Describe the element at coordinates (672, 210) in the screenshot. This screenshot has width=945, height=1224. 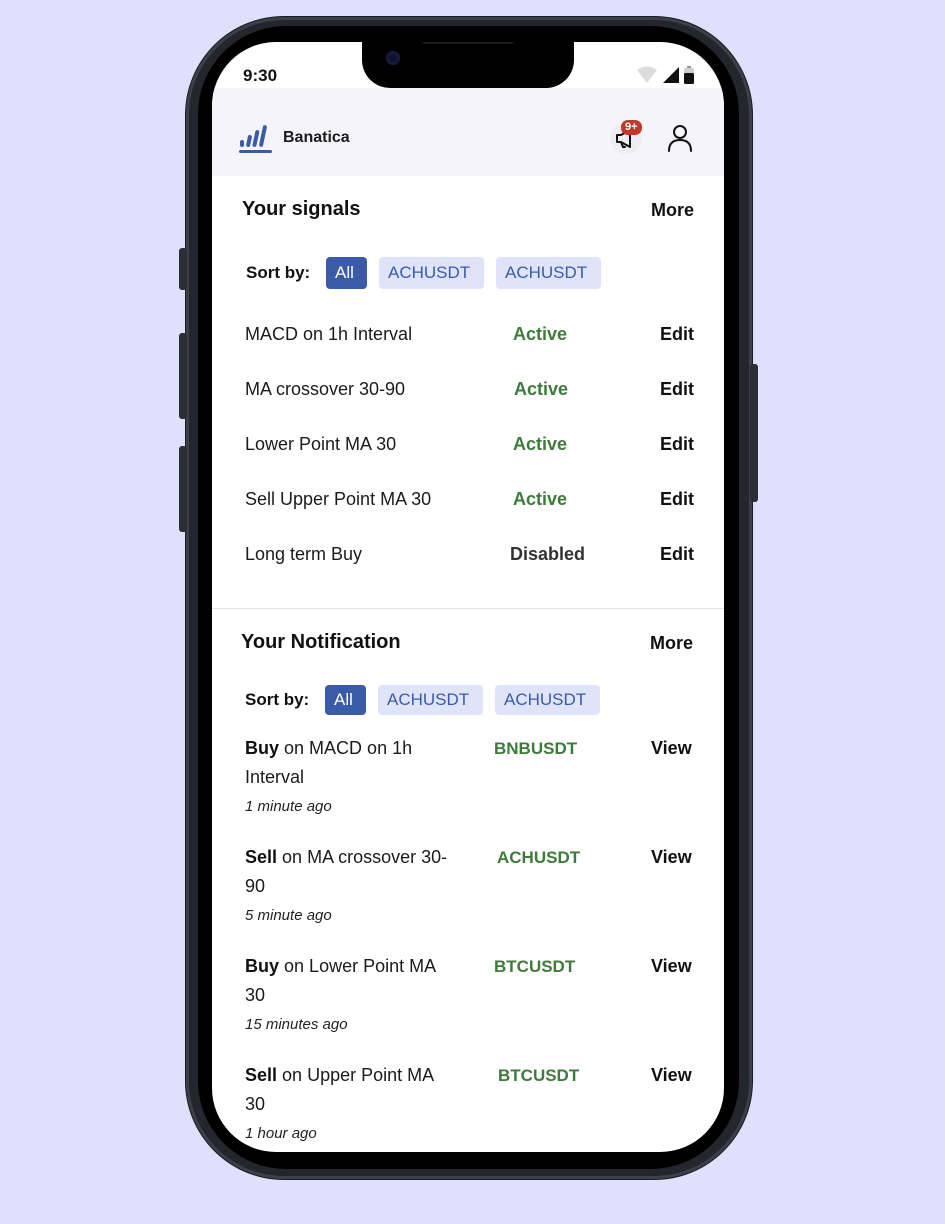
I see `signals-more-link: More` at that location.